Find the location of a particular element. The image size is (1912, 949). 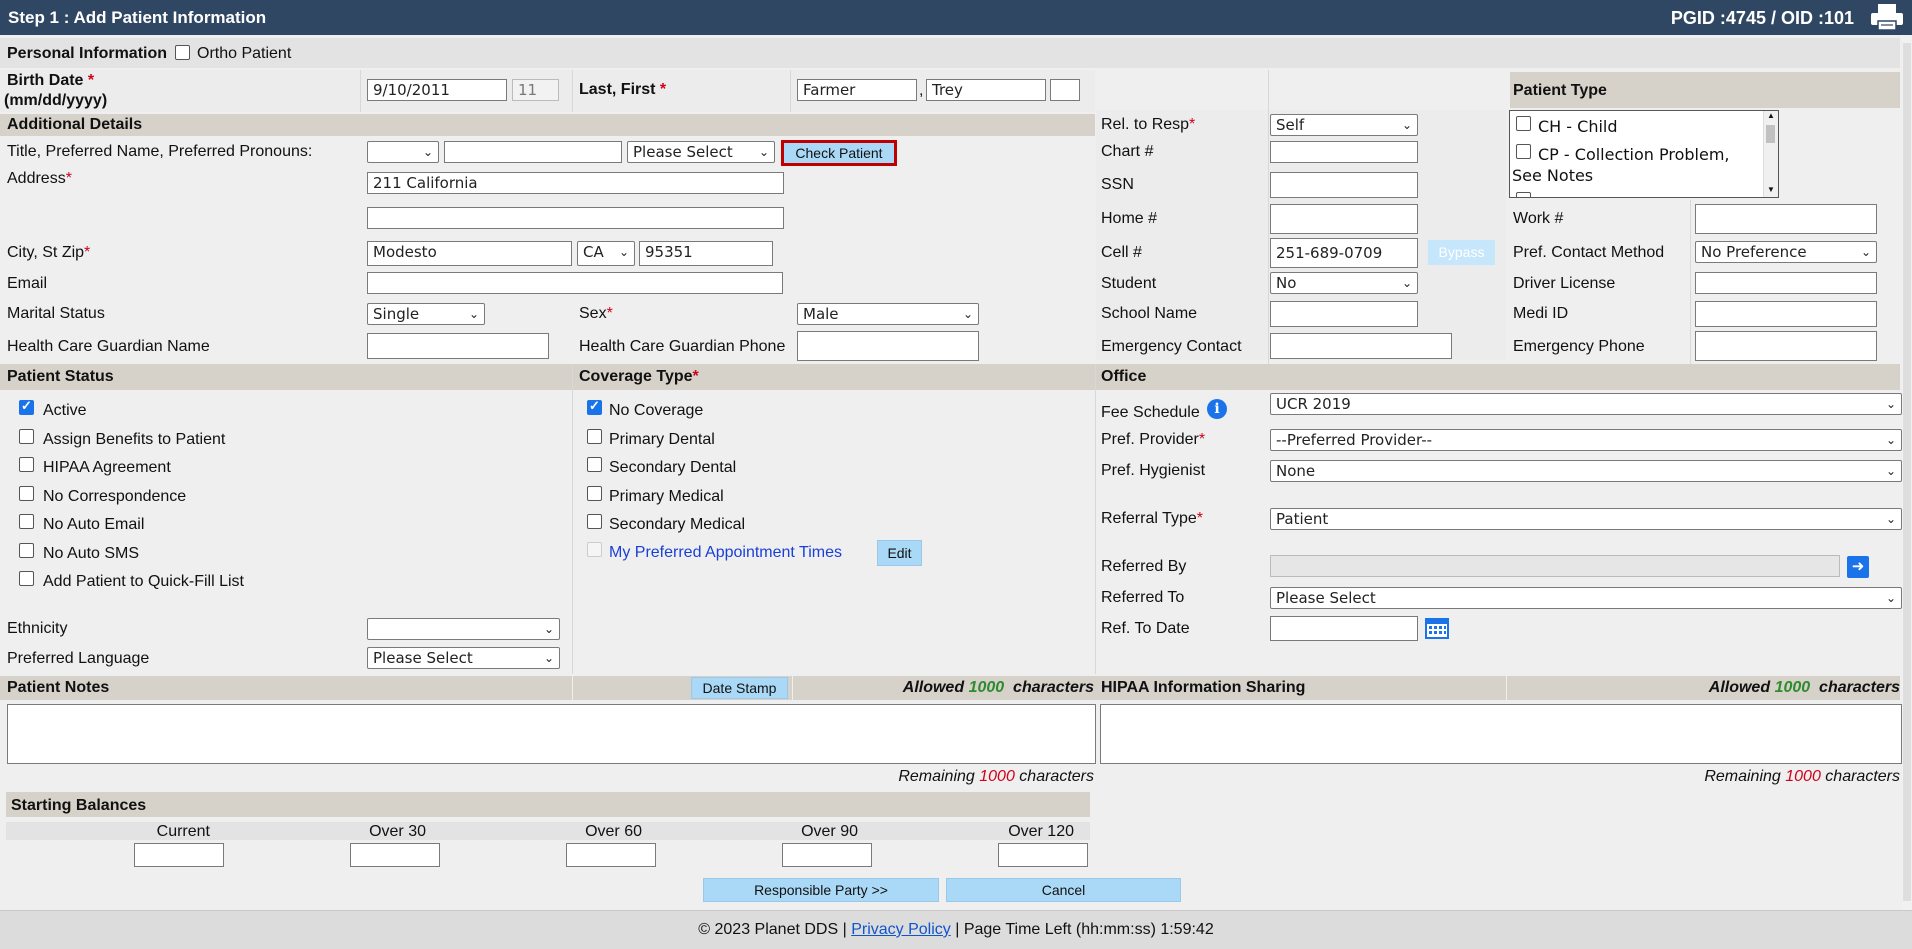

name-comma: , is located at coordinates (921, 90).